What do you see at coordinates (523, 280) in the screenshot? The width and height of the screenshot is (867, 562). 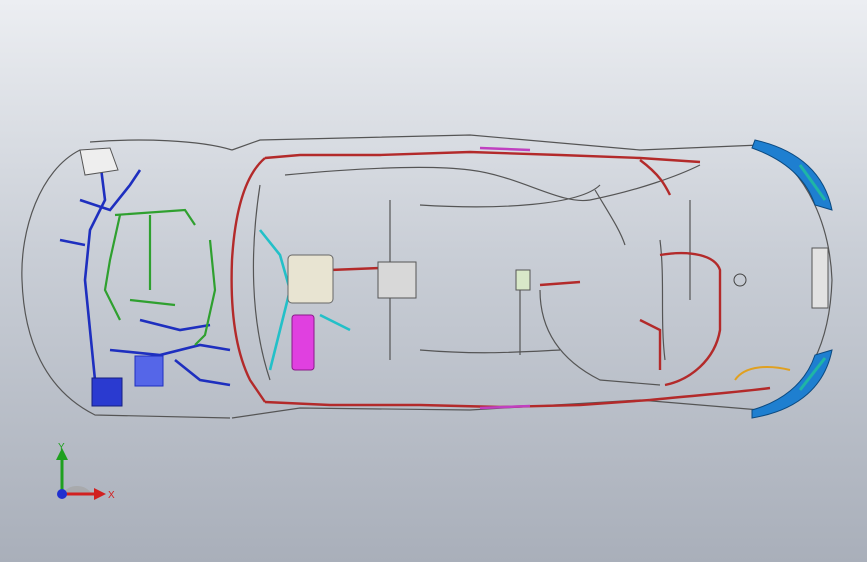 I see `rear-connector` at bounding box center [523, 280].